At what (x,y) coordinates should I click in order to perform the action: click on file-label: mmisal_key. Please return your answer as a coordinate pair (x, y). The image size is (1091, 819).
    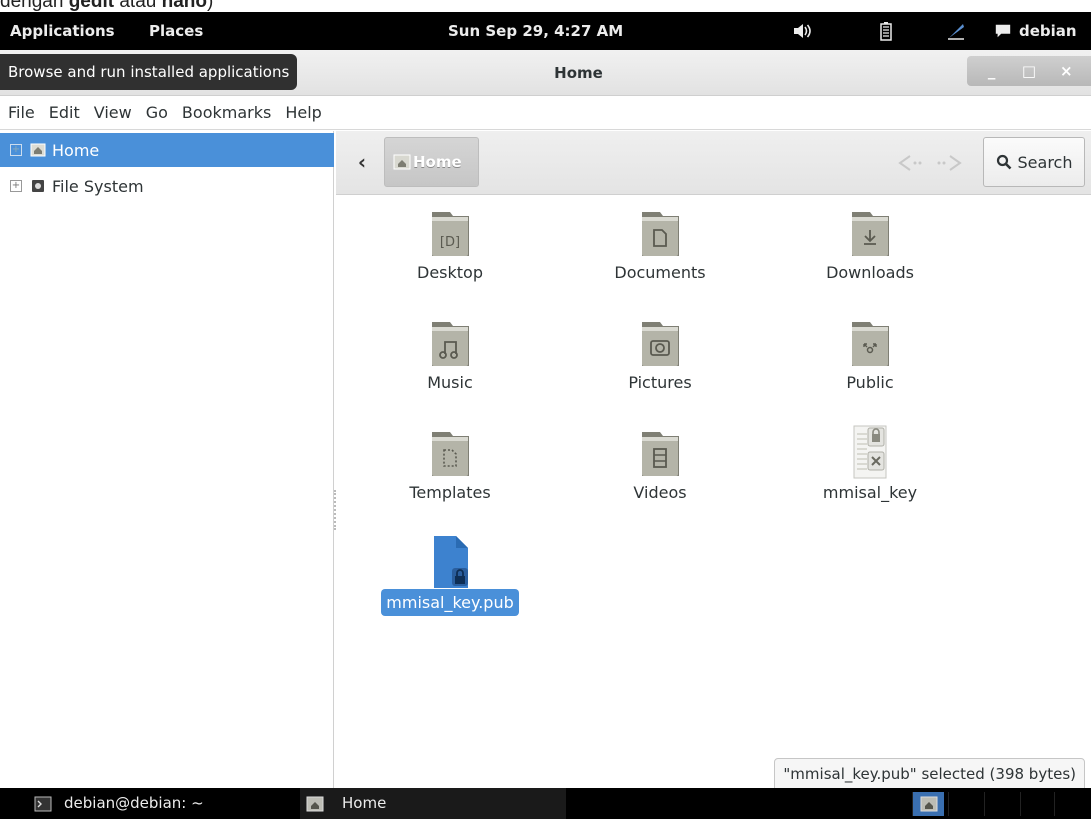
    Looking at the image, I should click on (870, 492).